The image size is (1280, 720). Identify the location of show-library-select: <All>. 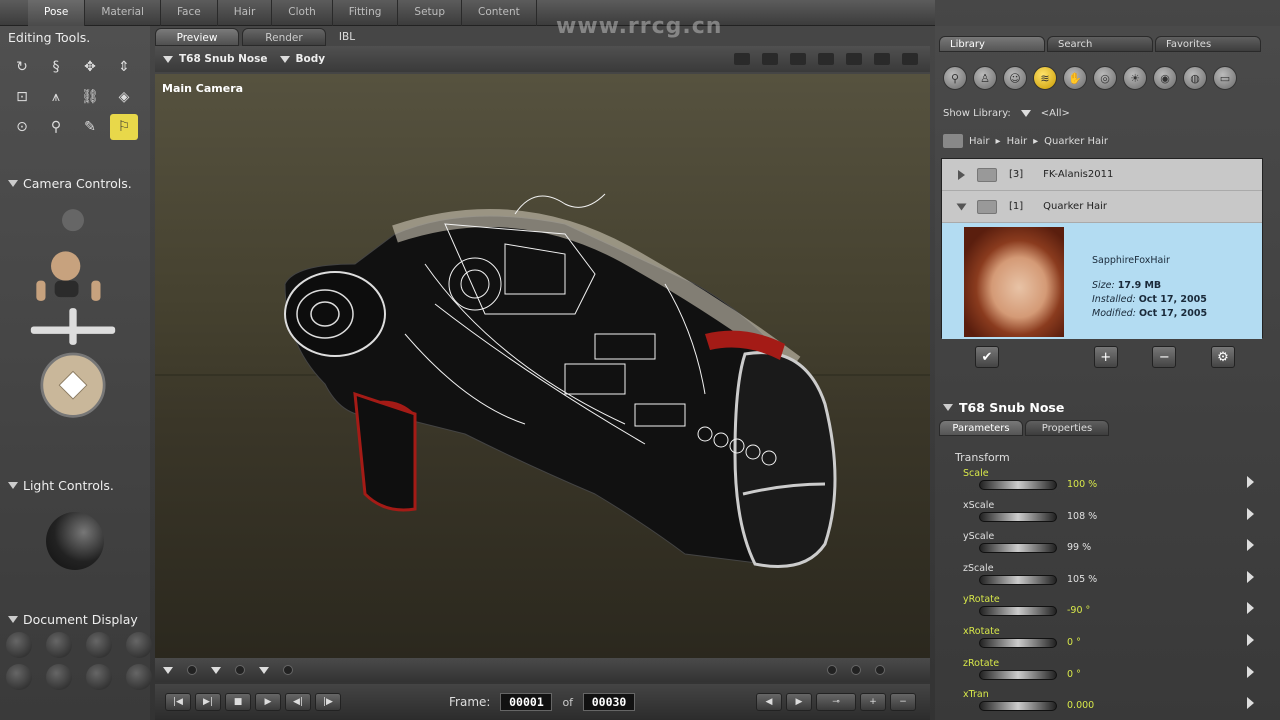
(1055, 113).